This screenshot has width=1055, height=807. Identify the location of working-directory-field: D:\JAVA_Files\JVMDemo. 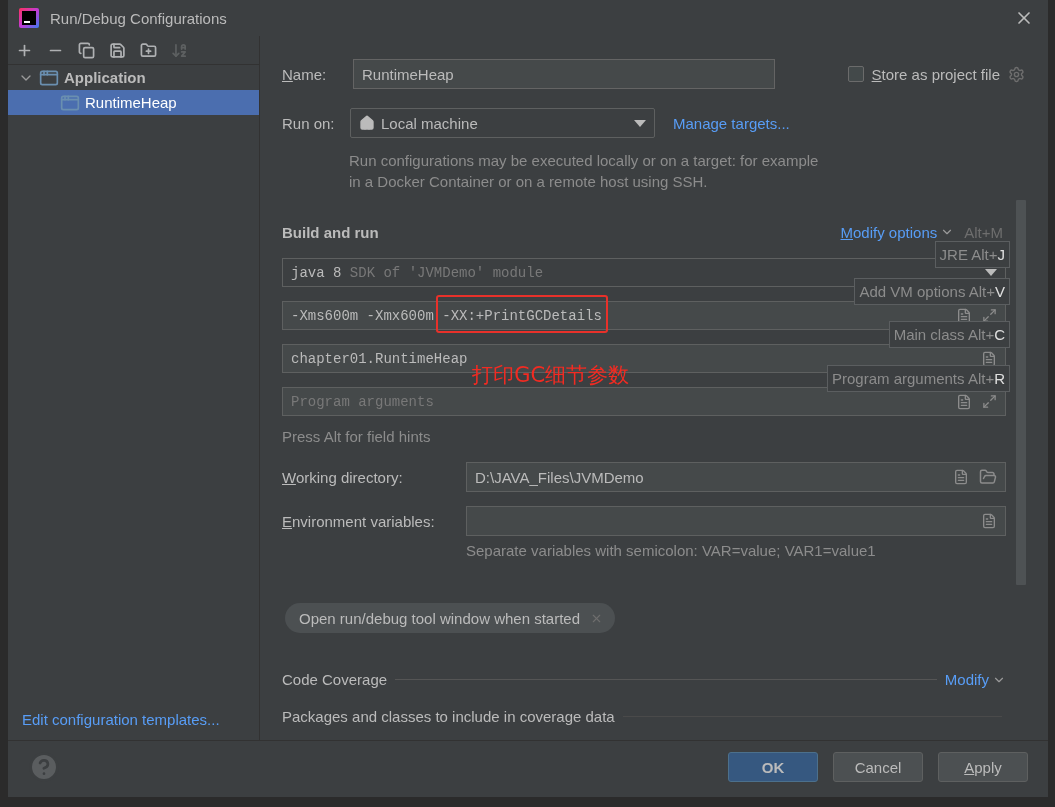
(736, 477).